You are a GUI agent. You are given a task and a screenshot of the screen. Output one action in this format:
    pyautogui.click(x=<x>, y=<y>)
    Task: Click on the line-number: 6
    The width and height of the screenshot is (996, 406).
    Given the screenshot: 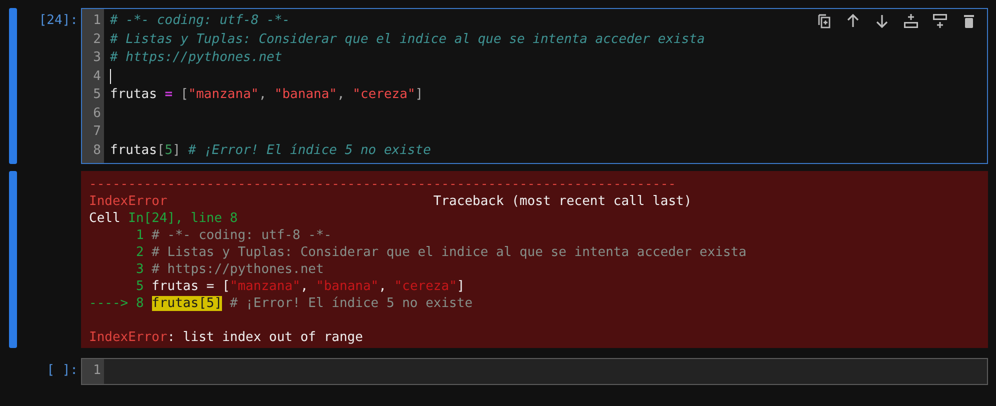 What is the action you would take?
    pyautogui.click(x=97, y=113)
    